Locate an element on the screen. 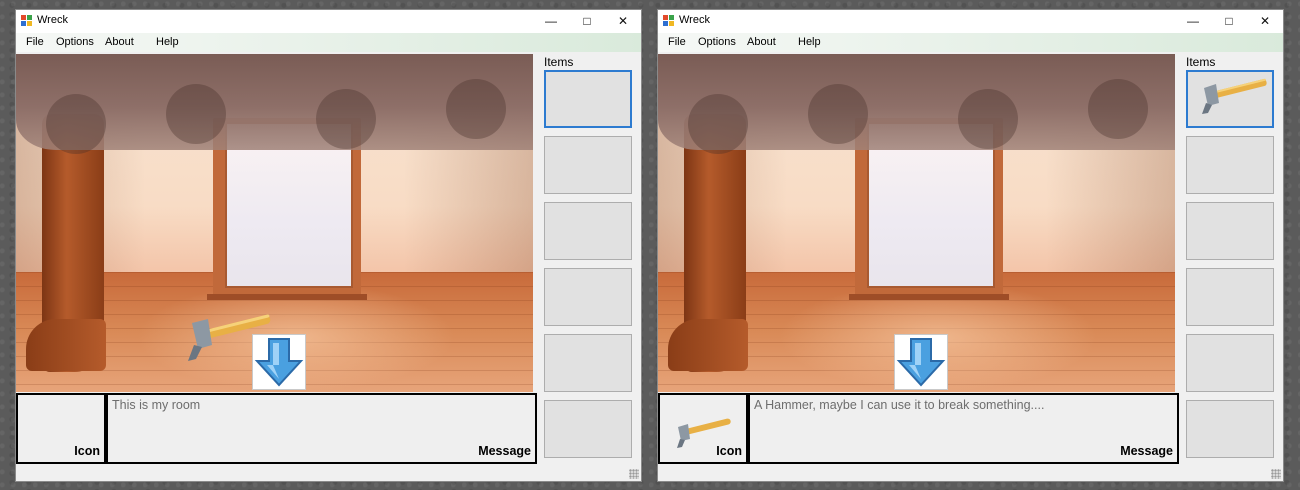 The height and width of the screenshot is (490, 1300). bottom-panel: Icon This is my room Message is located at coordinates (276, 428).